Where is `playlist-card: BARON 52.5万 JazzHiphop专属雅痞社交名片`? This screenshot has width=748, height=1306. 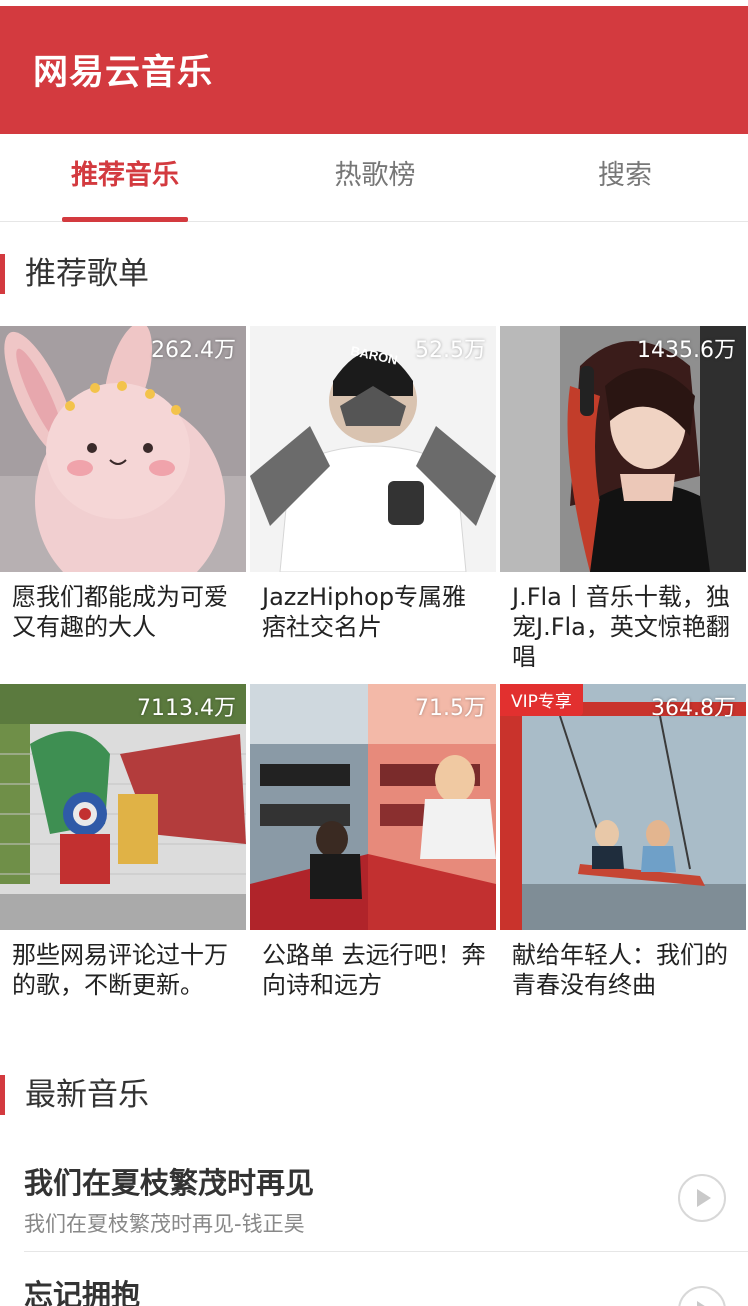 playlist-card: BARON 52.5万 JazzHiphop专属雅痞社交名片 is located at coordinates (373, 484).